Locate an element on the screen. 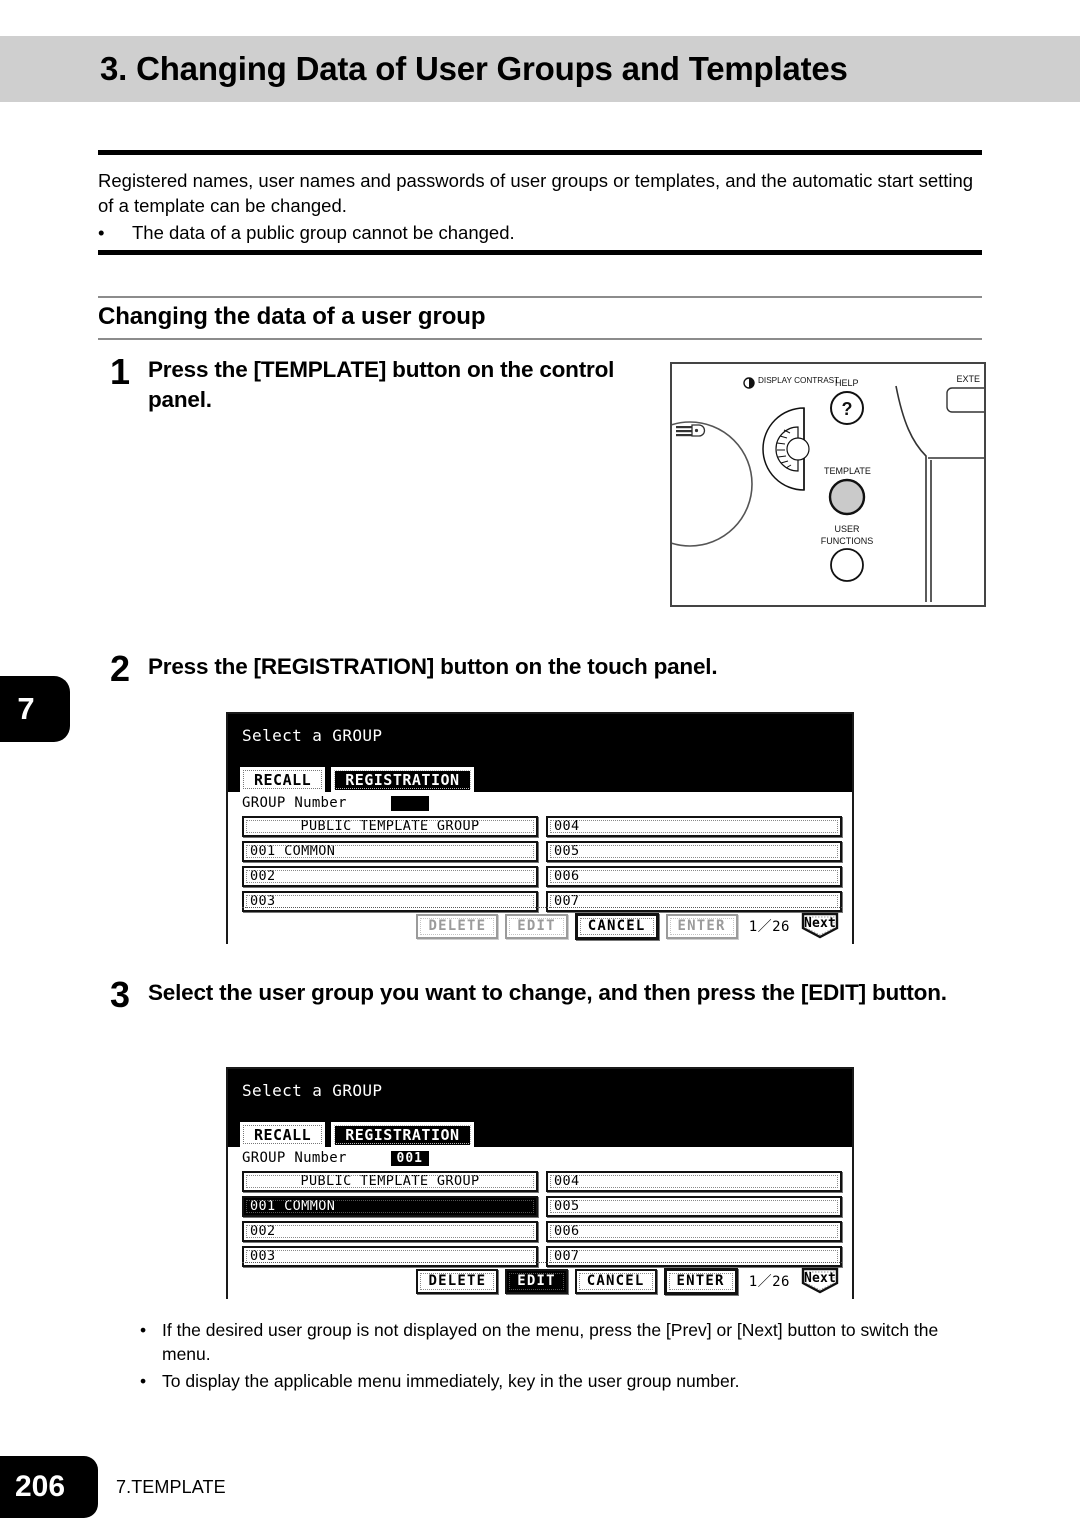  panel1-group-item-004: 004 is located at coordinates (694, 826).